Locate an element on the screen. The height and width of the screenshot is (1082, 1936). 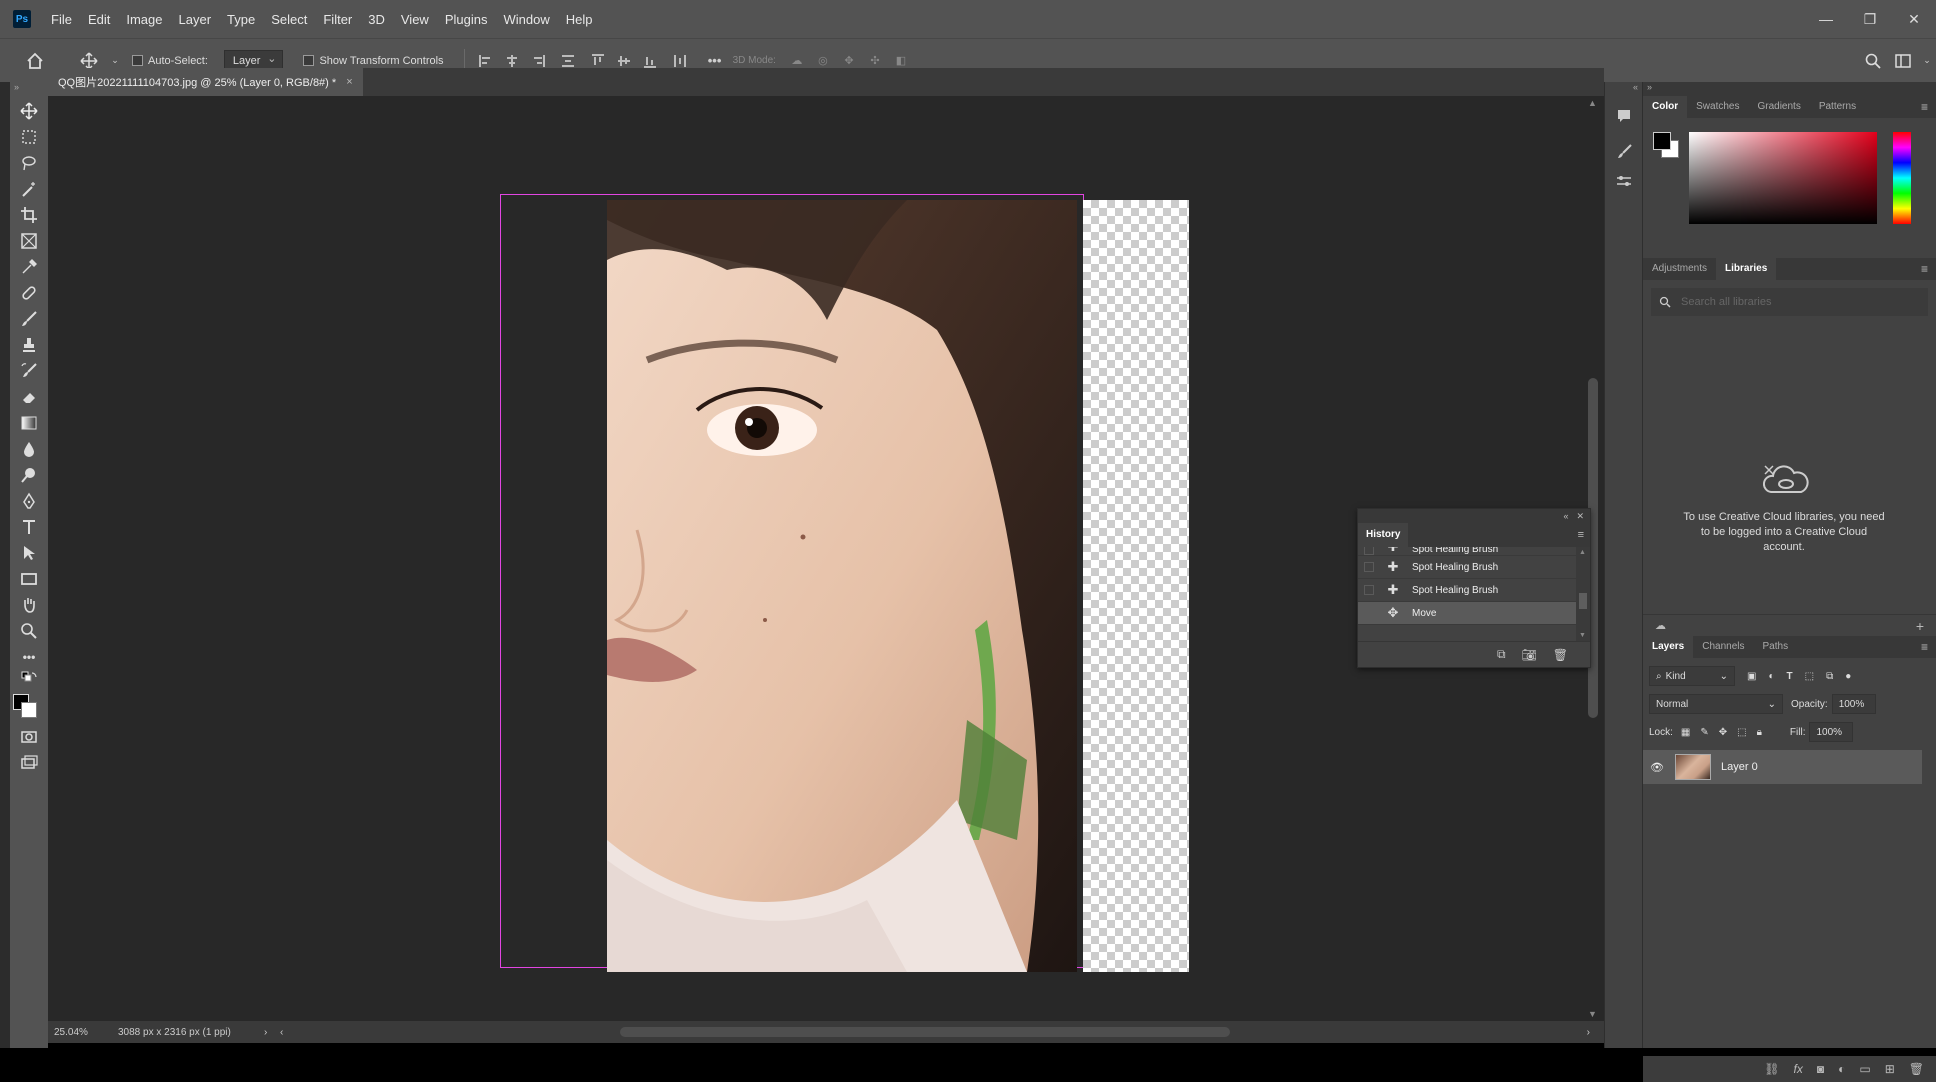
history-brush-tool-icon is located at coordinates (29, 371).